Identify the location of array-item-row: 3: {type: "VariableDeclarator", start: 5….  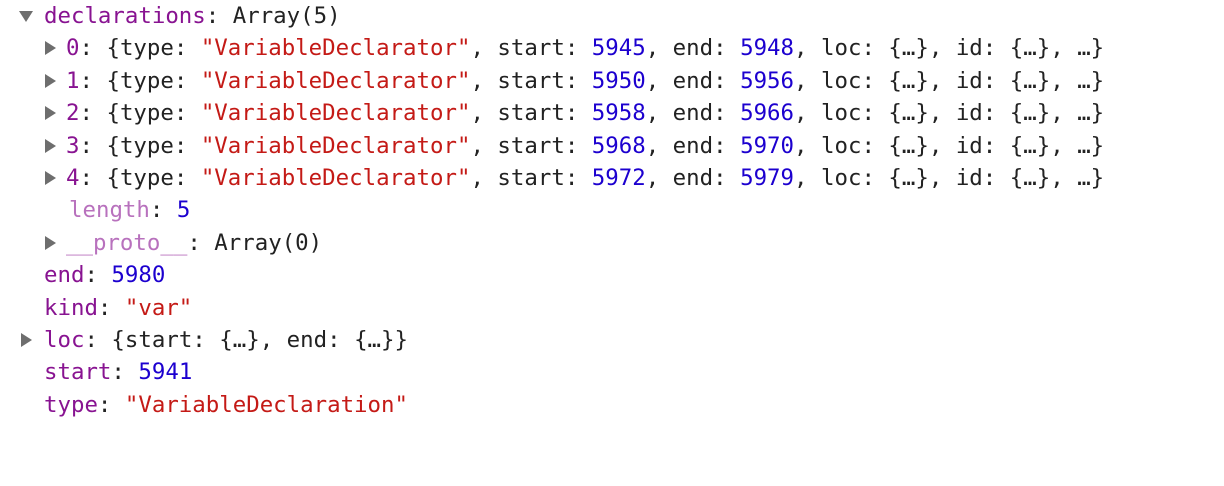
(612, 146).